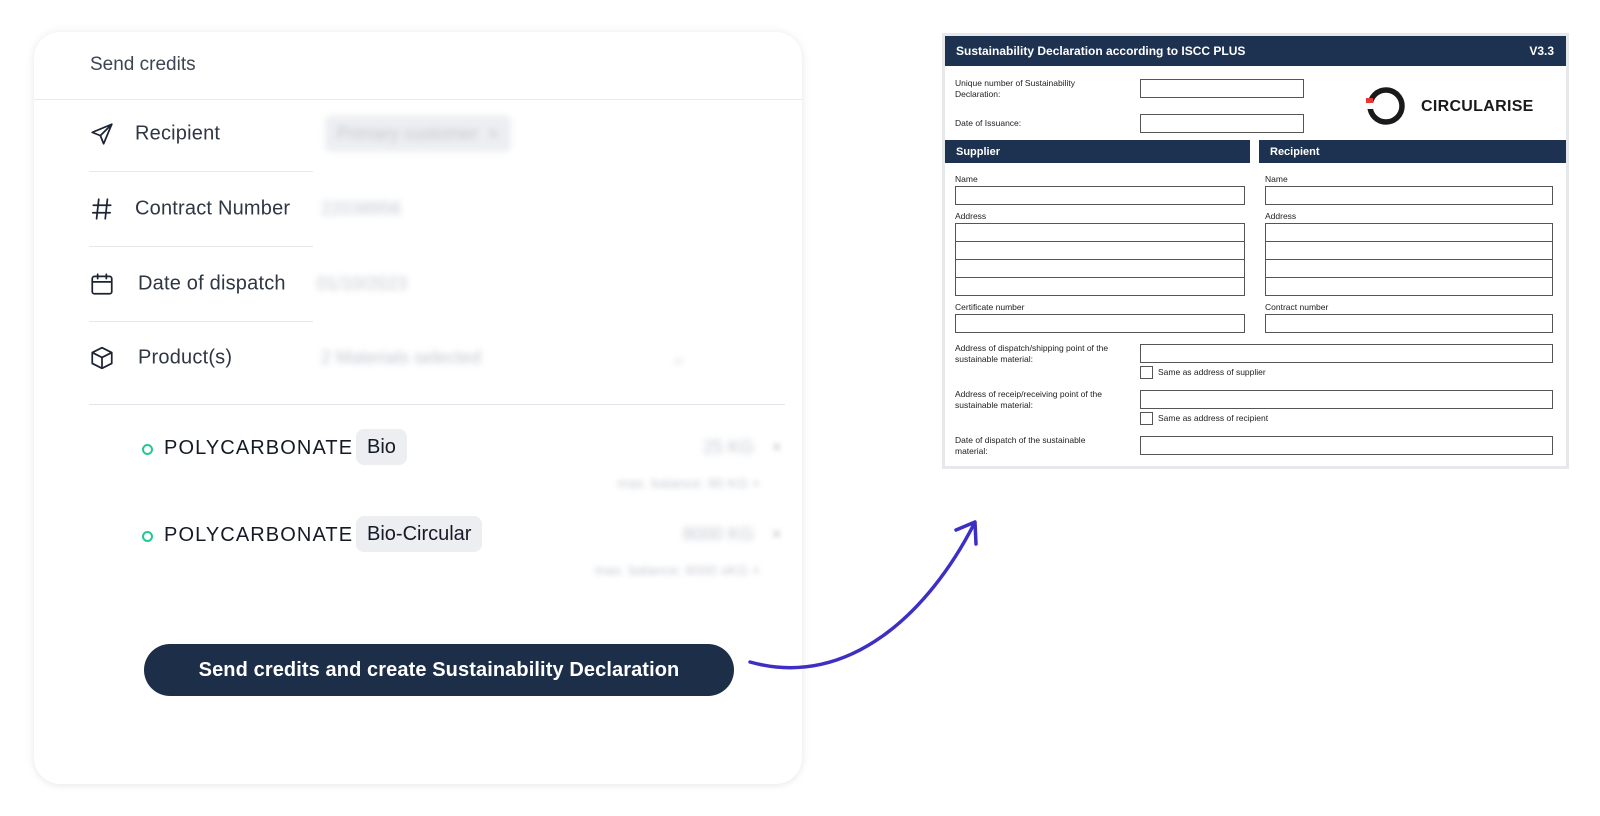 This screenshot has width=1600, height=816. Describe the element at coordinates (1346, 399) in the screenshot. I see `receipt-address-field` at that location.